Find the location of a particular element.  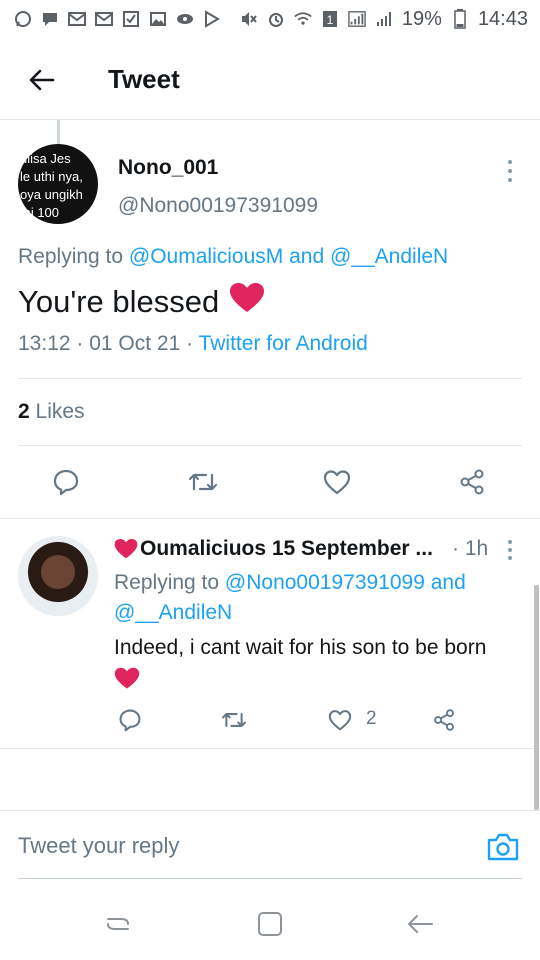

reply-composer is located at coordinates (270, 847).